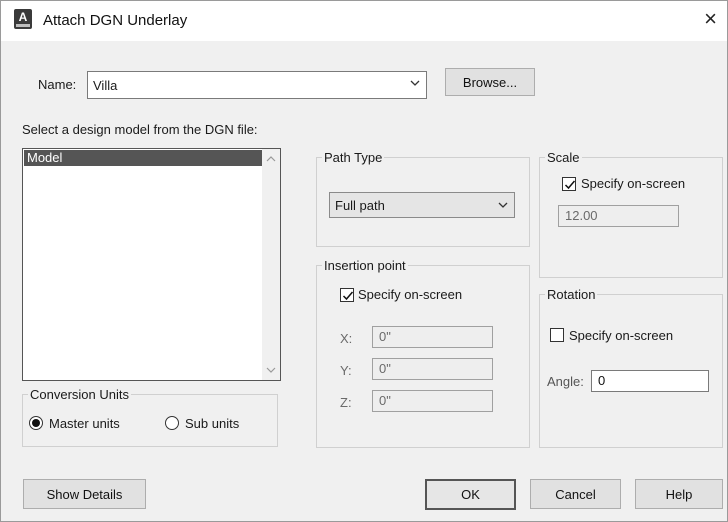 This screenshot has width=728, height=522. Describe the element at coordinates (140, 129) in the screenshot. I see `model-list-heading: Select a design model from the DGN file:` at that location.